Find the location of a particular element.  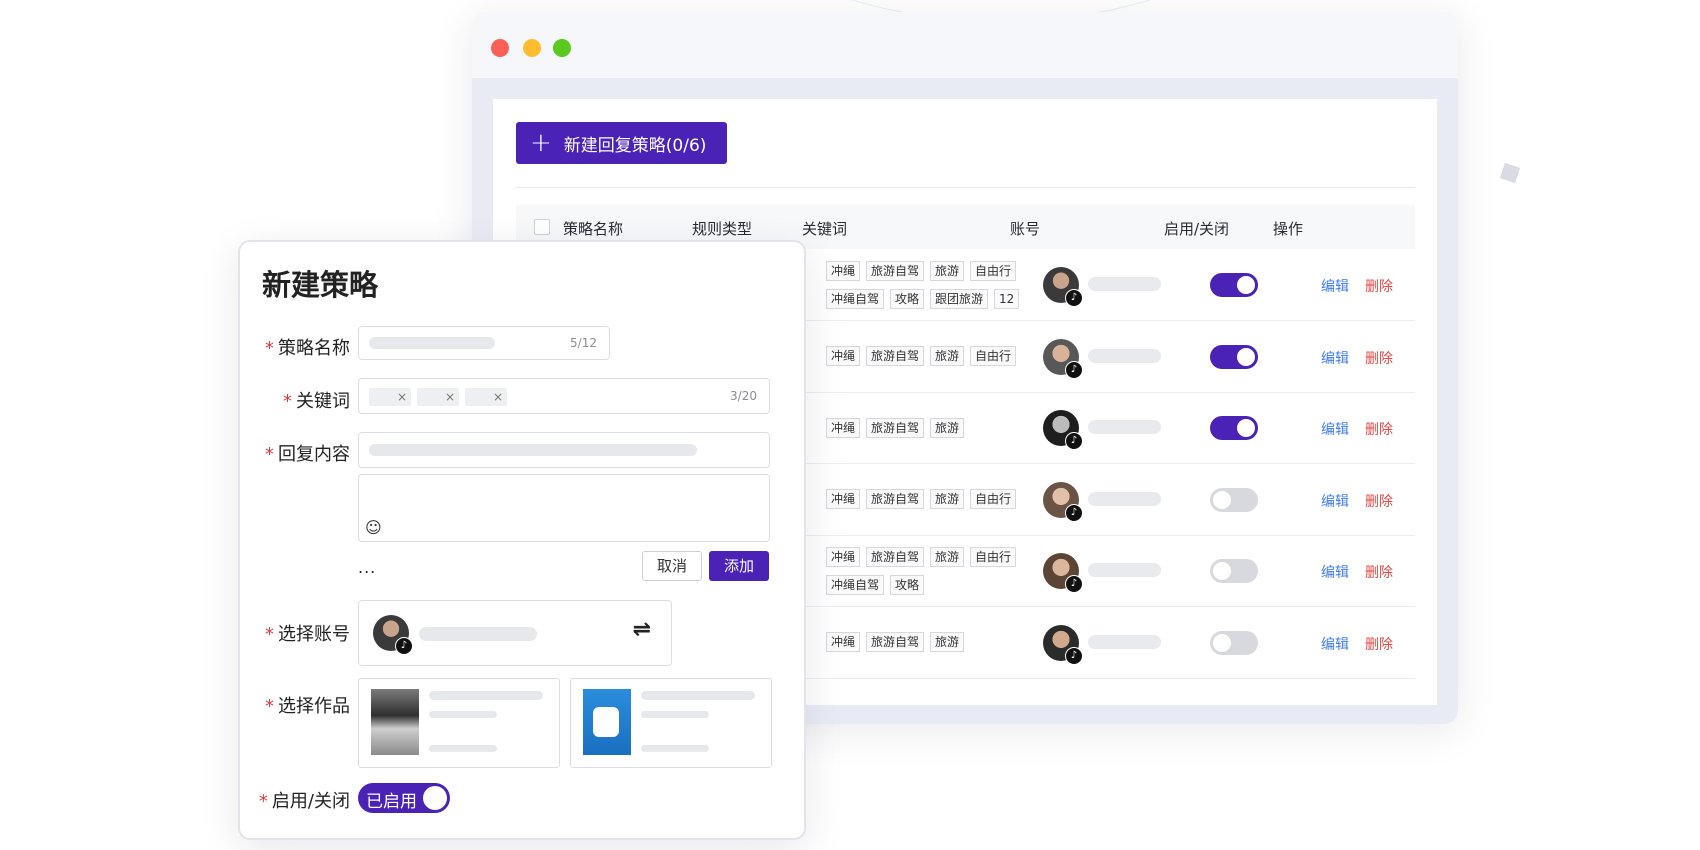

add-button: 添加 is located at coordinates (739, 566).